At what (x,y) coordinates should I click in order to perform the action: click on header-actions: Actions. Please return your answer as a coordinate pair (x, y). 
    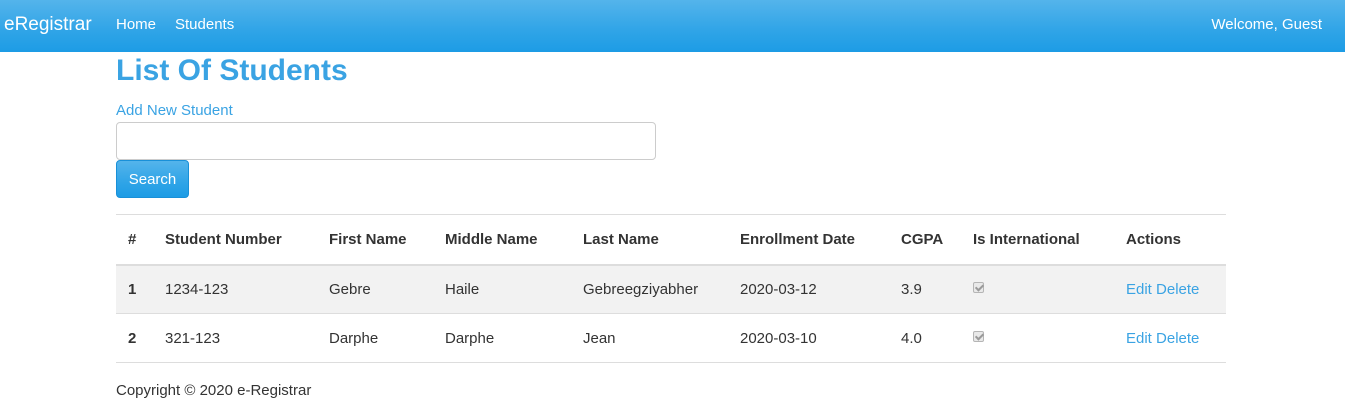
    Looking at the image, I should click on (1154, 239).